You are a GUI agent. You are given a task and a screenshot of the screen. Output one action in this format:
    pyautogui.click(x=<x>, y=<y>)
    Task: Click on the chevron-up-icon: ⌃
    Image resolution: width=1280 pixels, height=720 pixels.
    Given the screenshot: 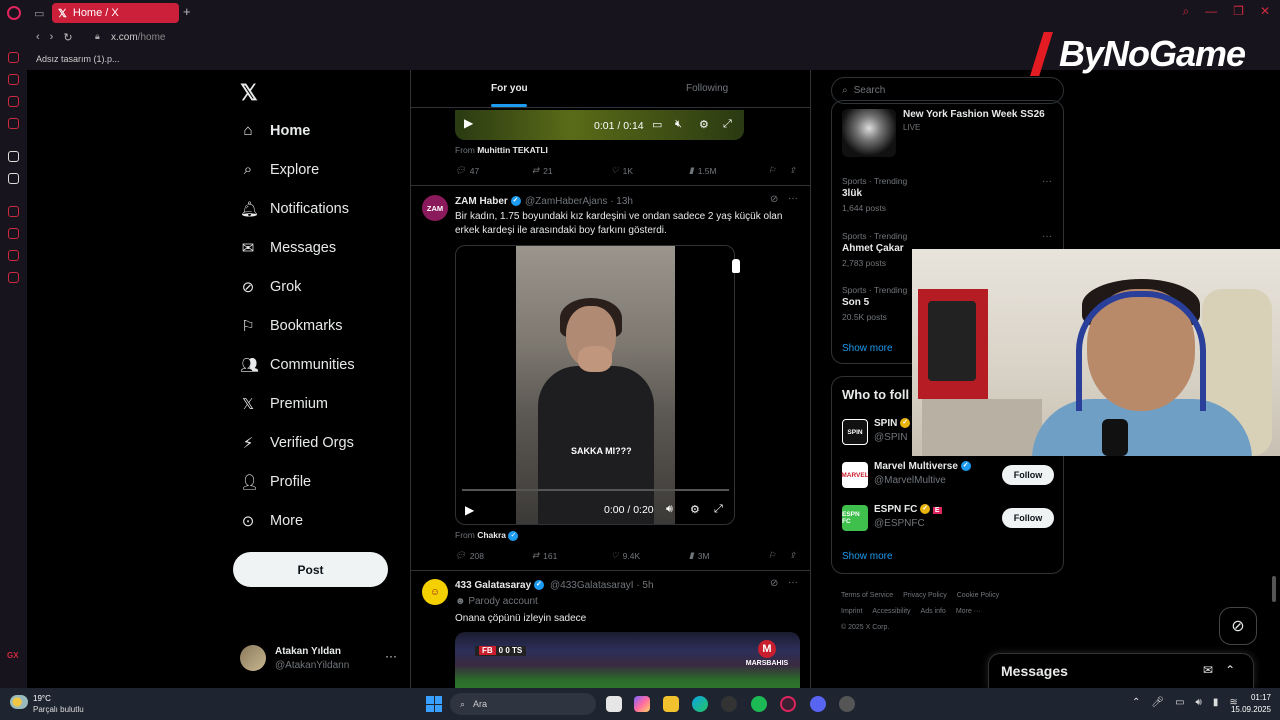 What is the action you would take?
    pyautogui.click(x=1136, y=702)
    